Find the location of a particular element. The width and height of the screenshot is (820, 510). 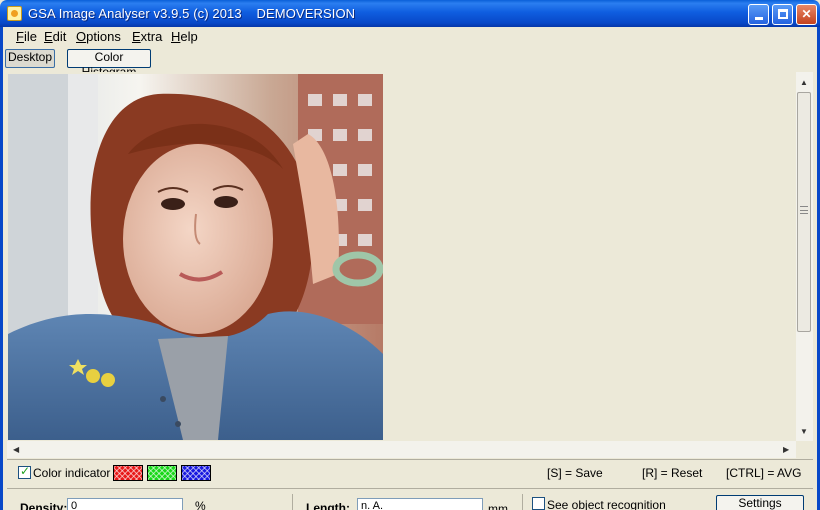

object-recognition-checkbox is located at coordinates (538, 503).